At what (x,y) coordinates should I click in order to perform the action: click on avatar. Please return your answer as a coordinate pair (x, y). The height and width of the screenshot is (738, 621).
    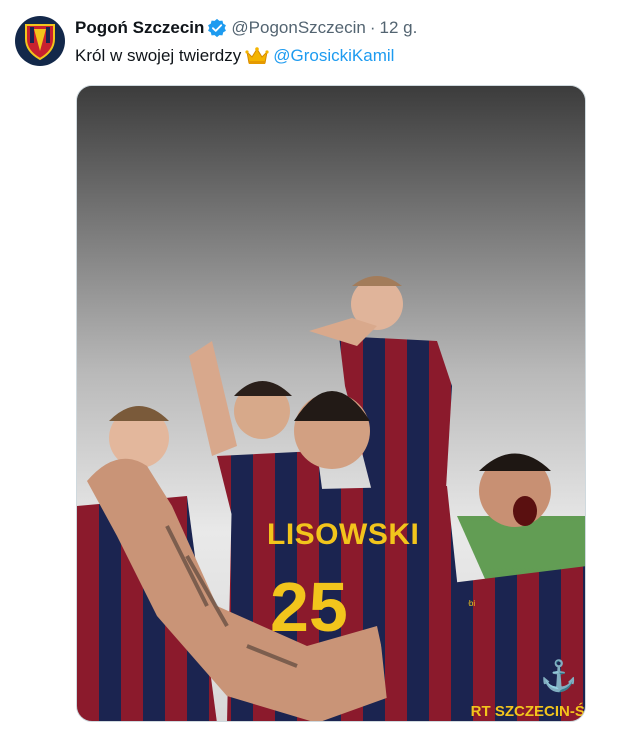
    Looking at the image, I should click on (40, 41).